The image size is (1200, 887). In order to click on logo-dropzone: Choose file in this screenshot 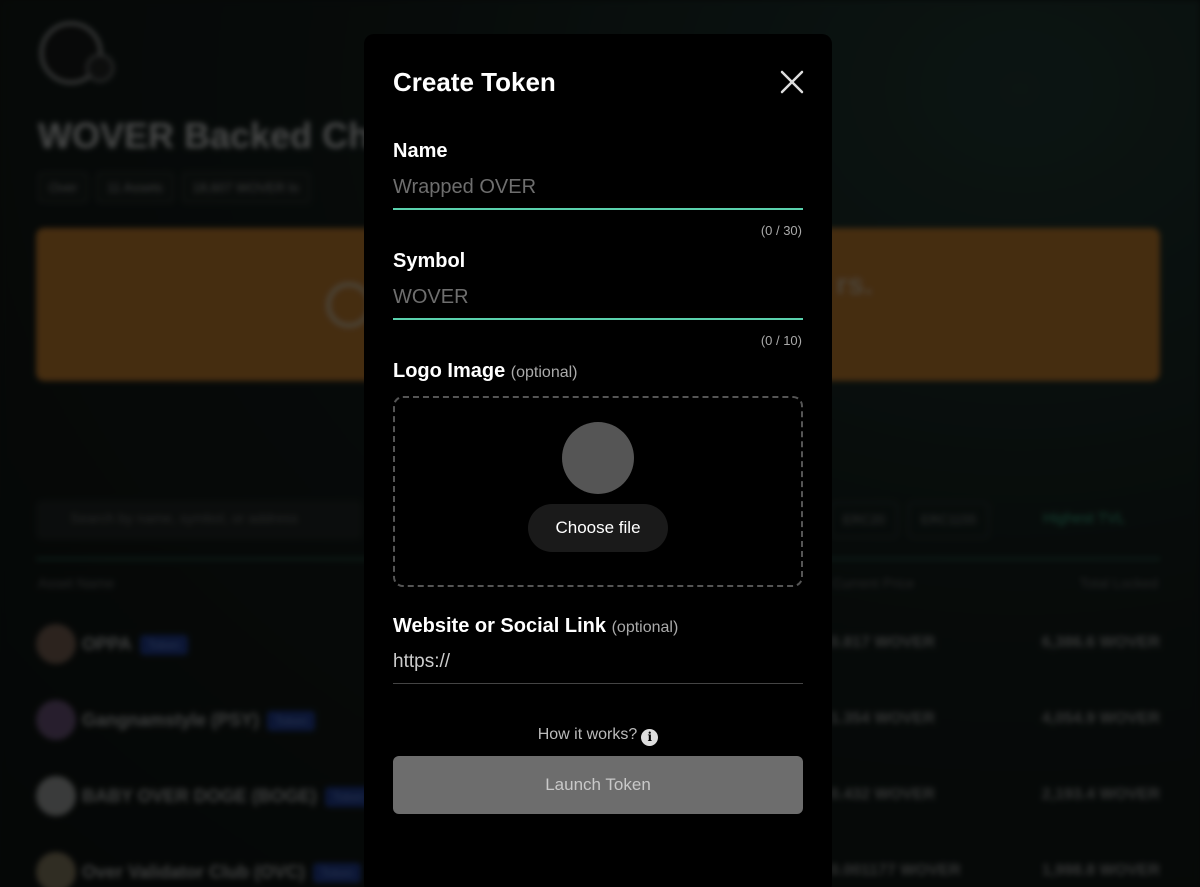, I will do `click(598, 491)`.